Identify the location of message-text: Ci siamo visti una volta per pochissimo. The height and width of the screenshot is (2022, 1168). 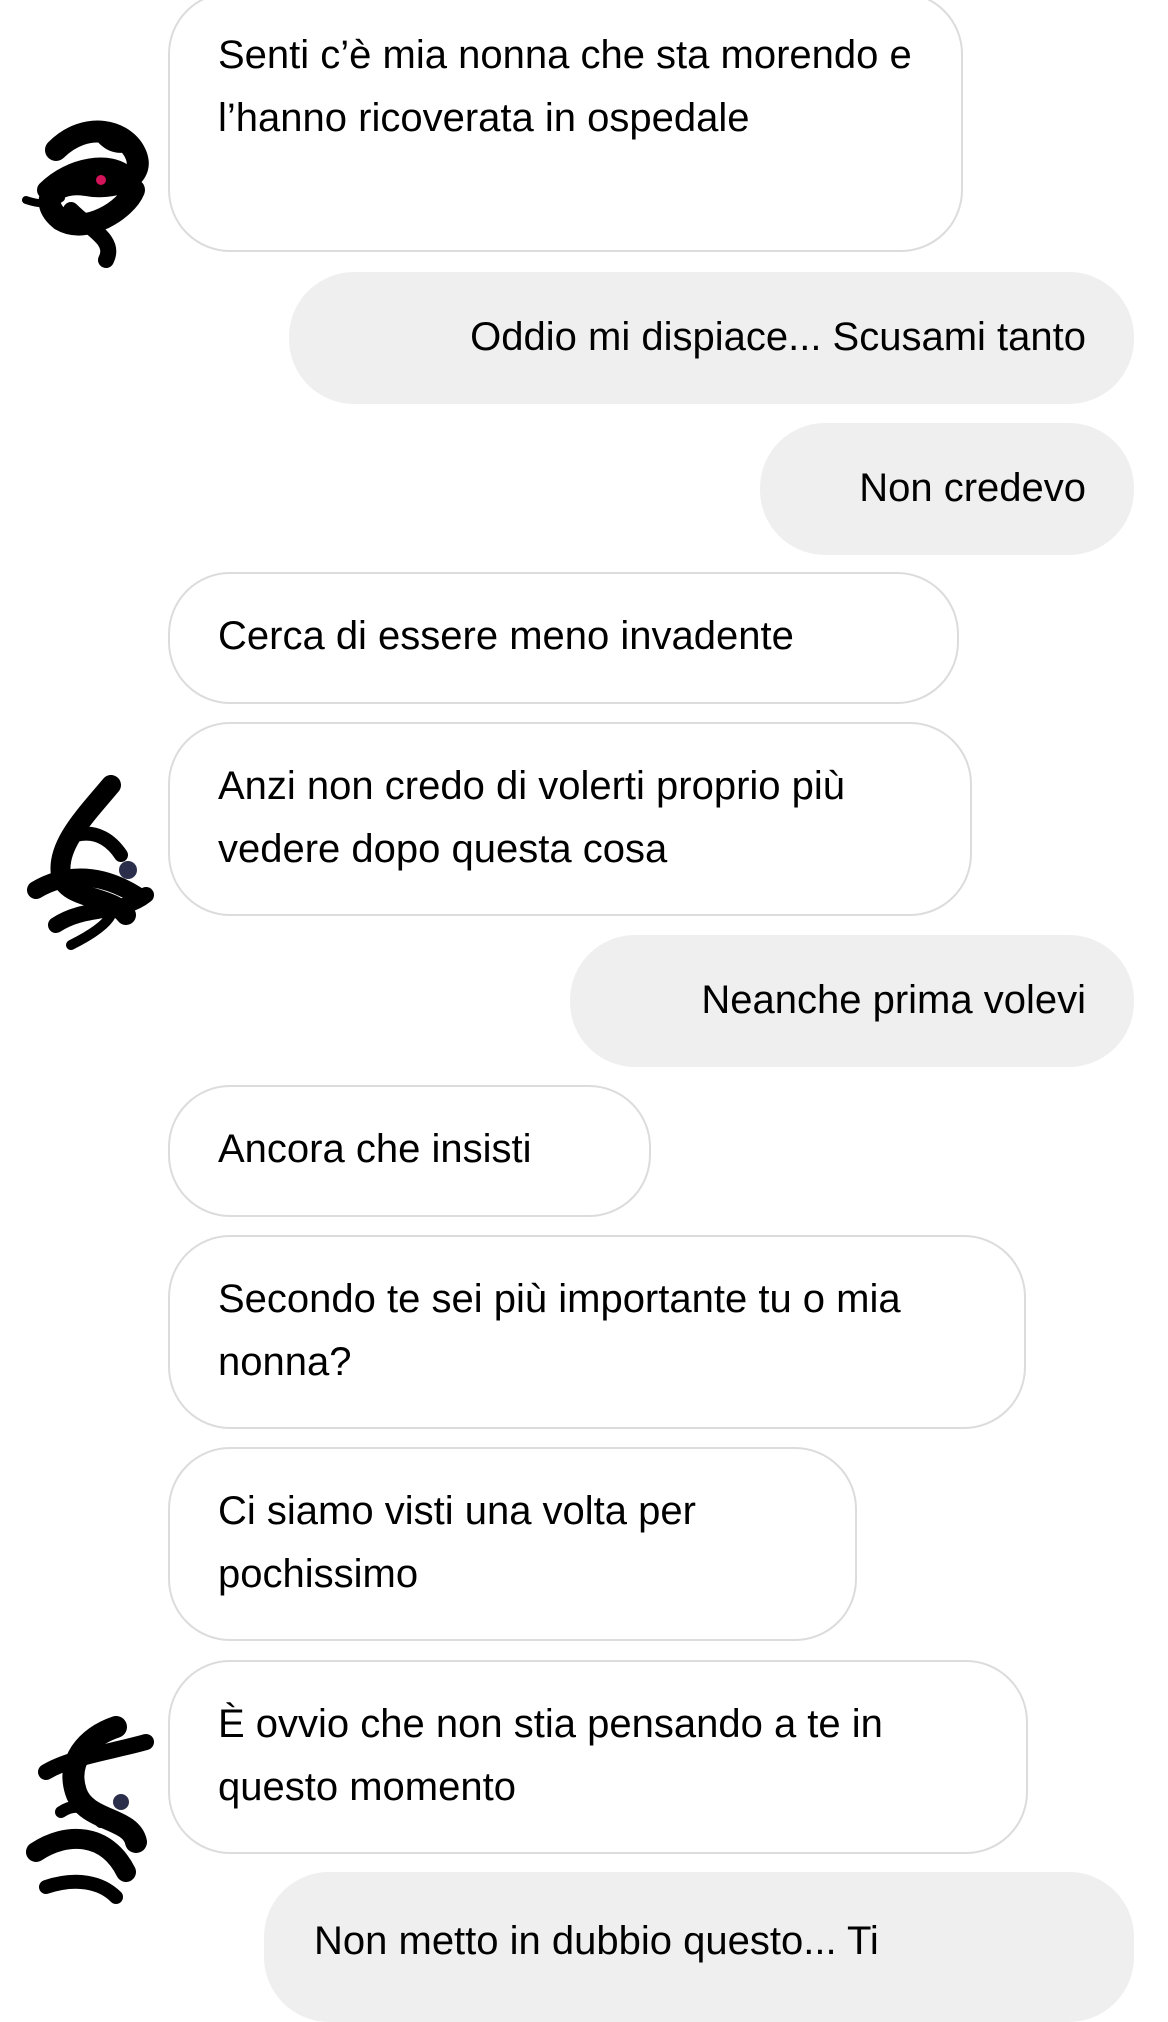
(457, 1542).